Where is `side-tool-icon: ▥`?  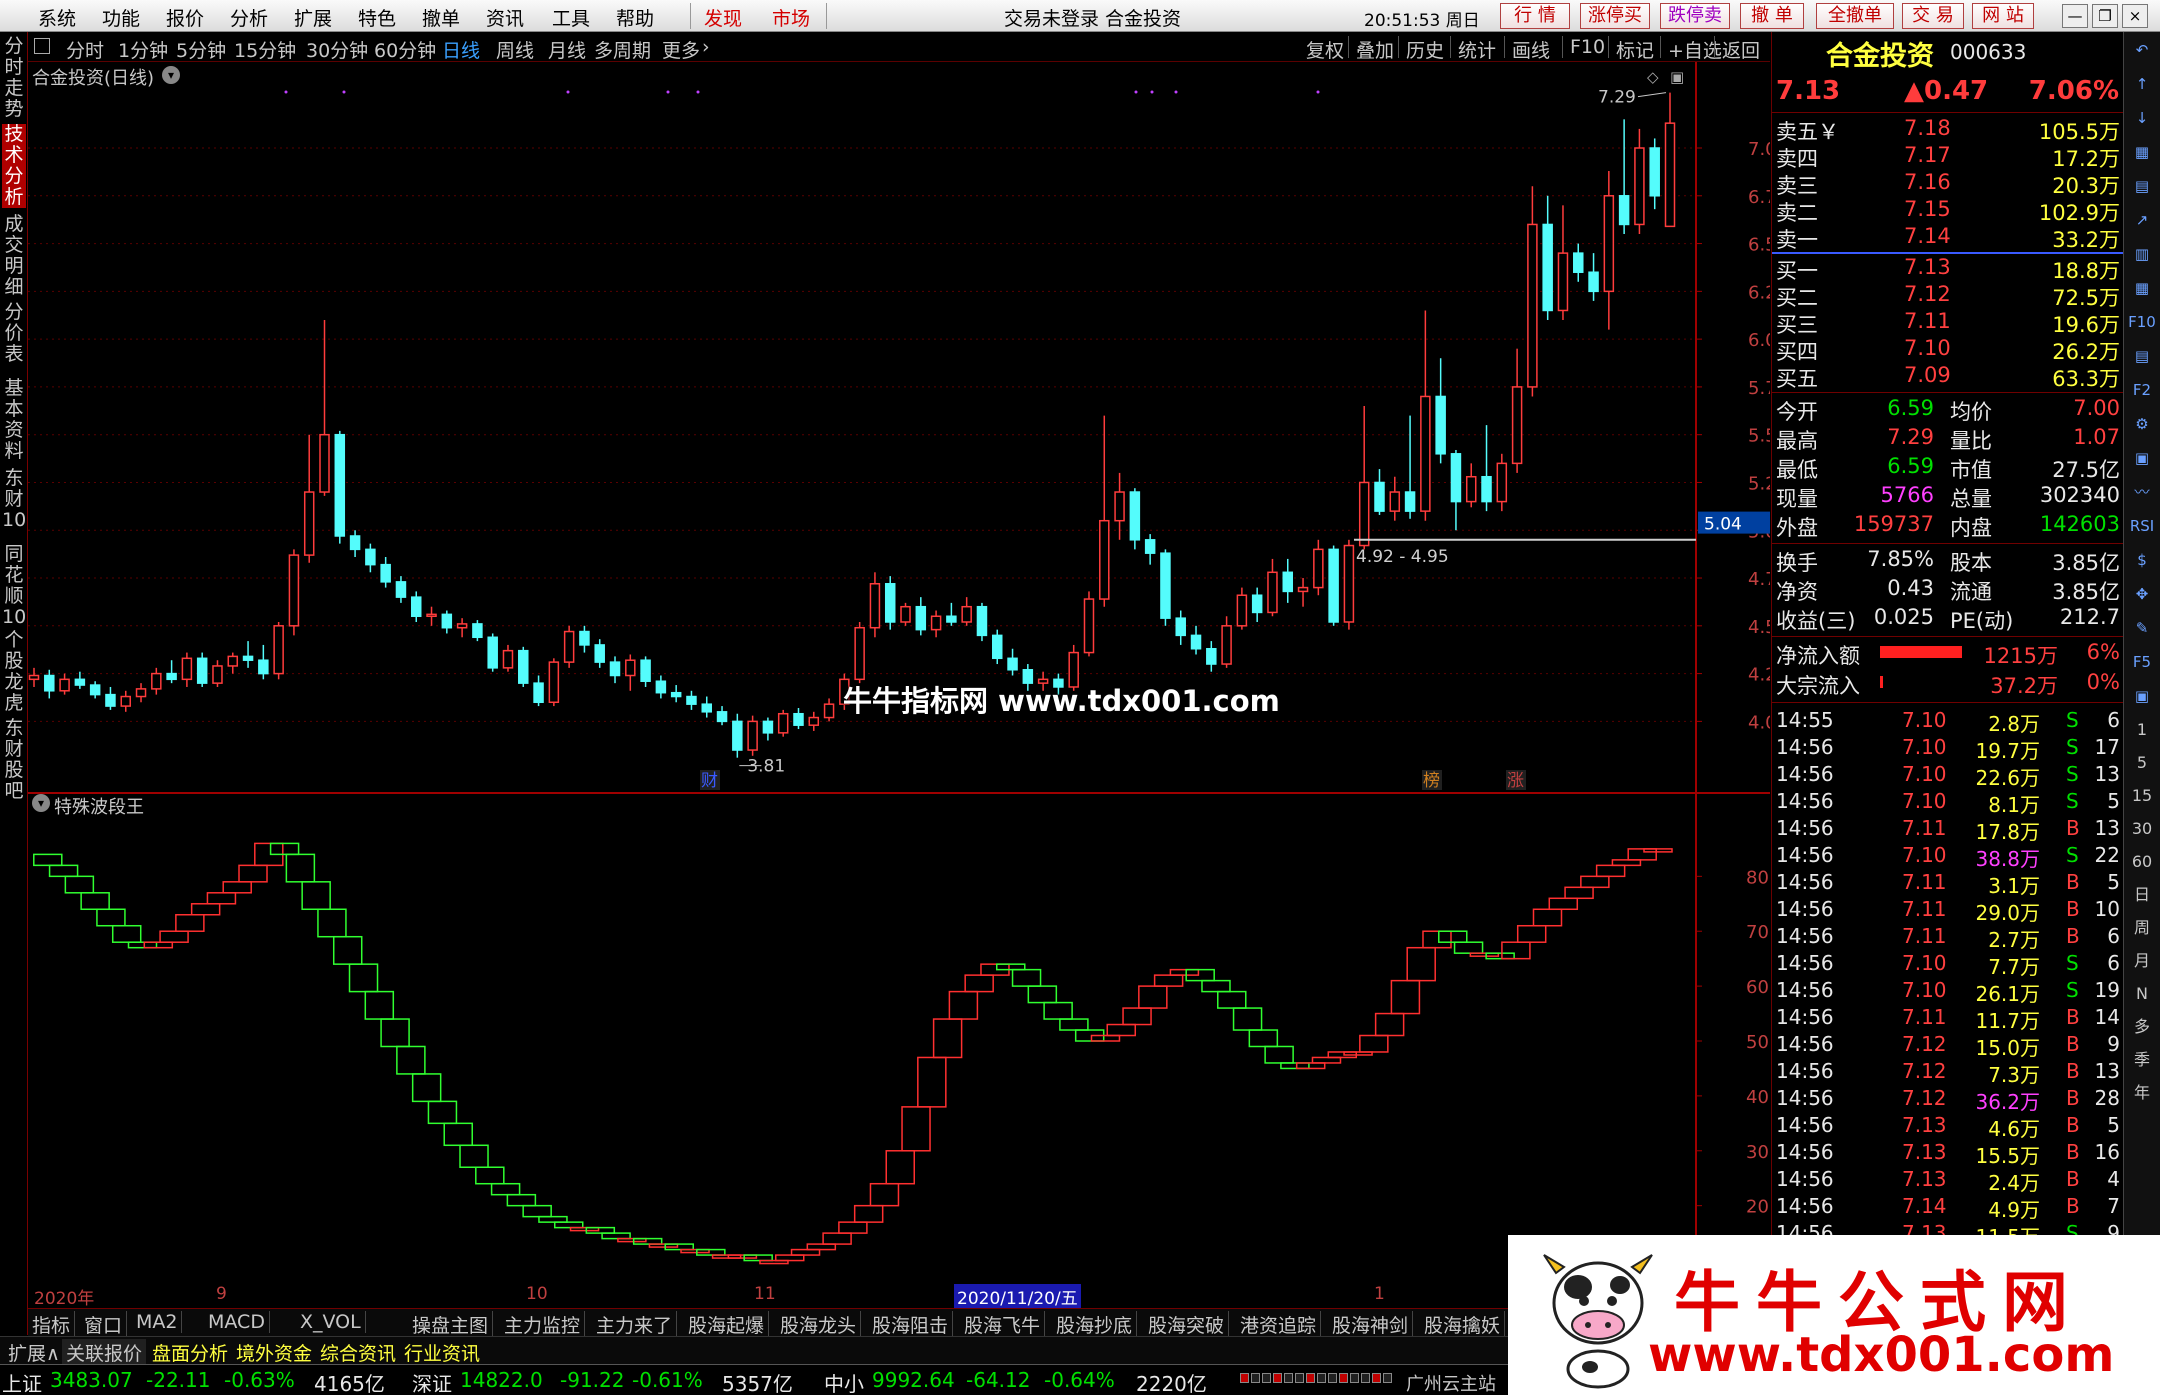
side-tool-icon: ▥ is located at coordinates (2142, 254).